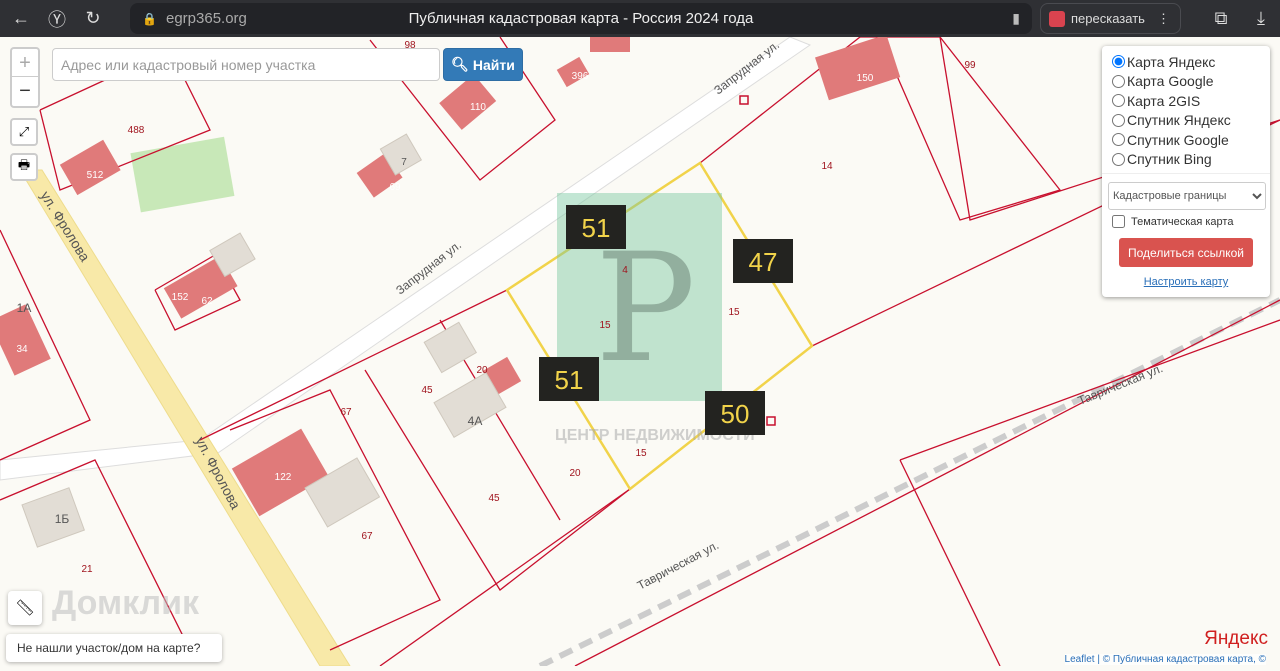 This screenshot has width=1280, height=671. I want to click on layer-option-google-map: Карта Google, so click(1186, 82).